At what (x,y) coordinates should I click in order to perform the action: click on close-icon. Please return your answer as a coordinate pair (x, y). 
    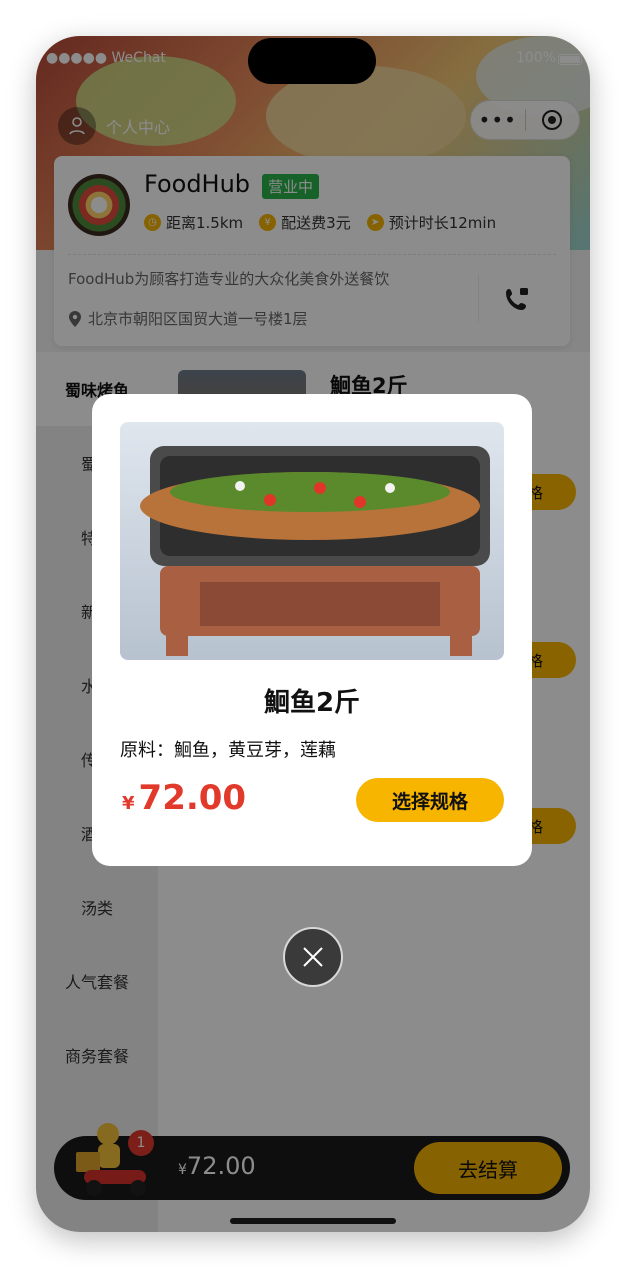
    Looking at the image, I should click on (313, 957).